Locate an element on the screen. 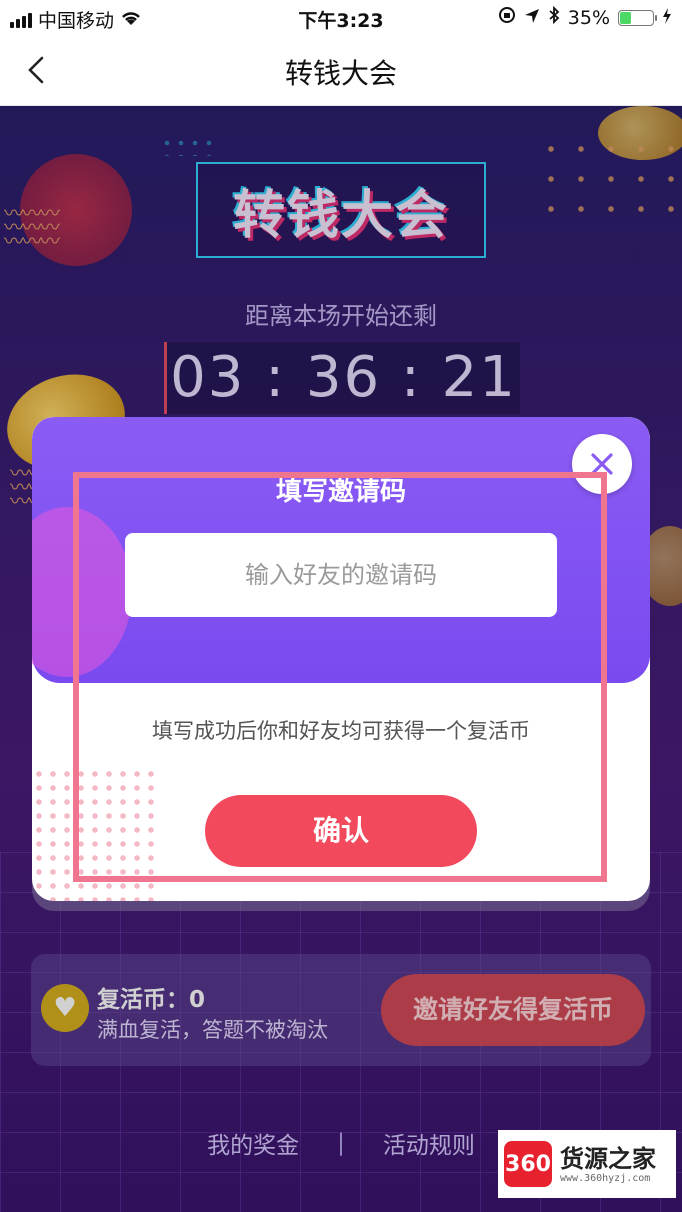 This screenshot has width=682, height=1212. close-icon is located at coordinates (602, 464).